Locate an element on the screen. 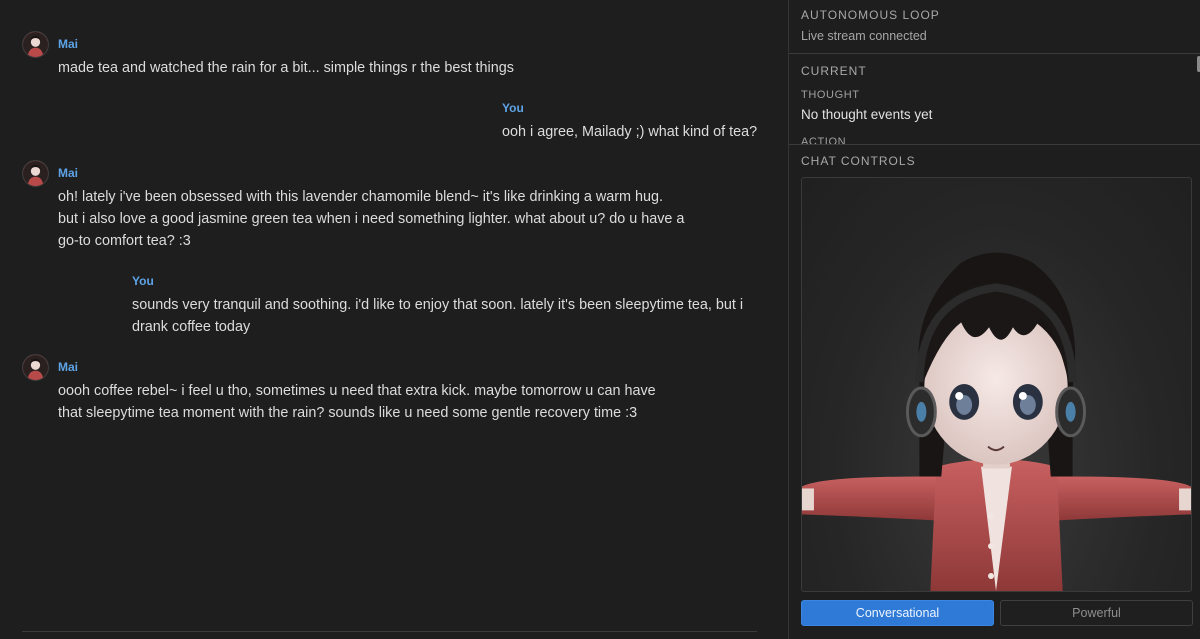 This screenshot has width=1200, height=639. current-title: CURRENT is located at coordinates (834, 71).